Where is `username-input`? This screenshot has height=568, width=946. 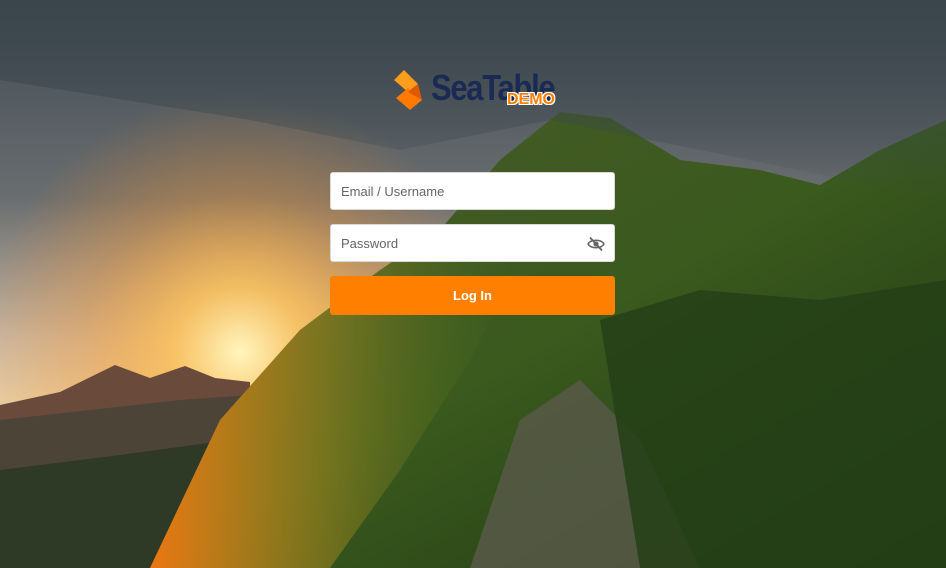
username-input is located at coordinates (456, 191).